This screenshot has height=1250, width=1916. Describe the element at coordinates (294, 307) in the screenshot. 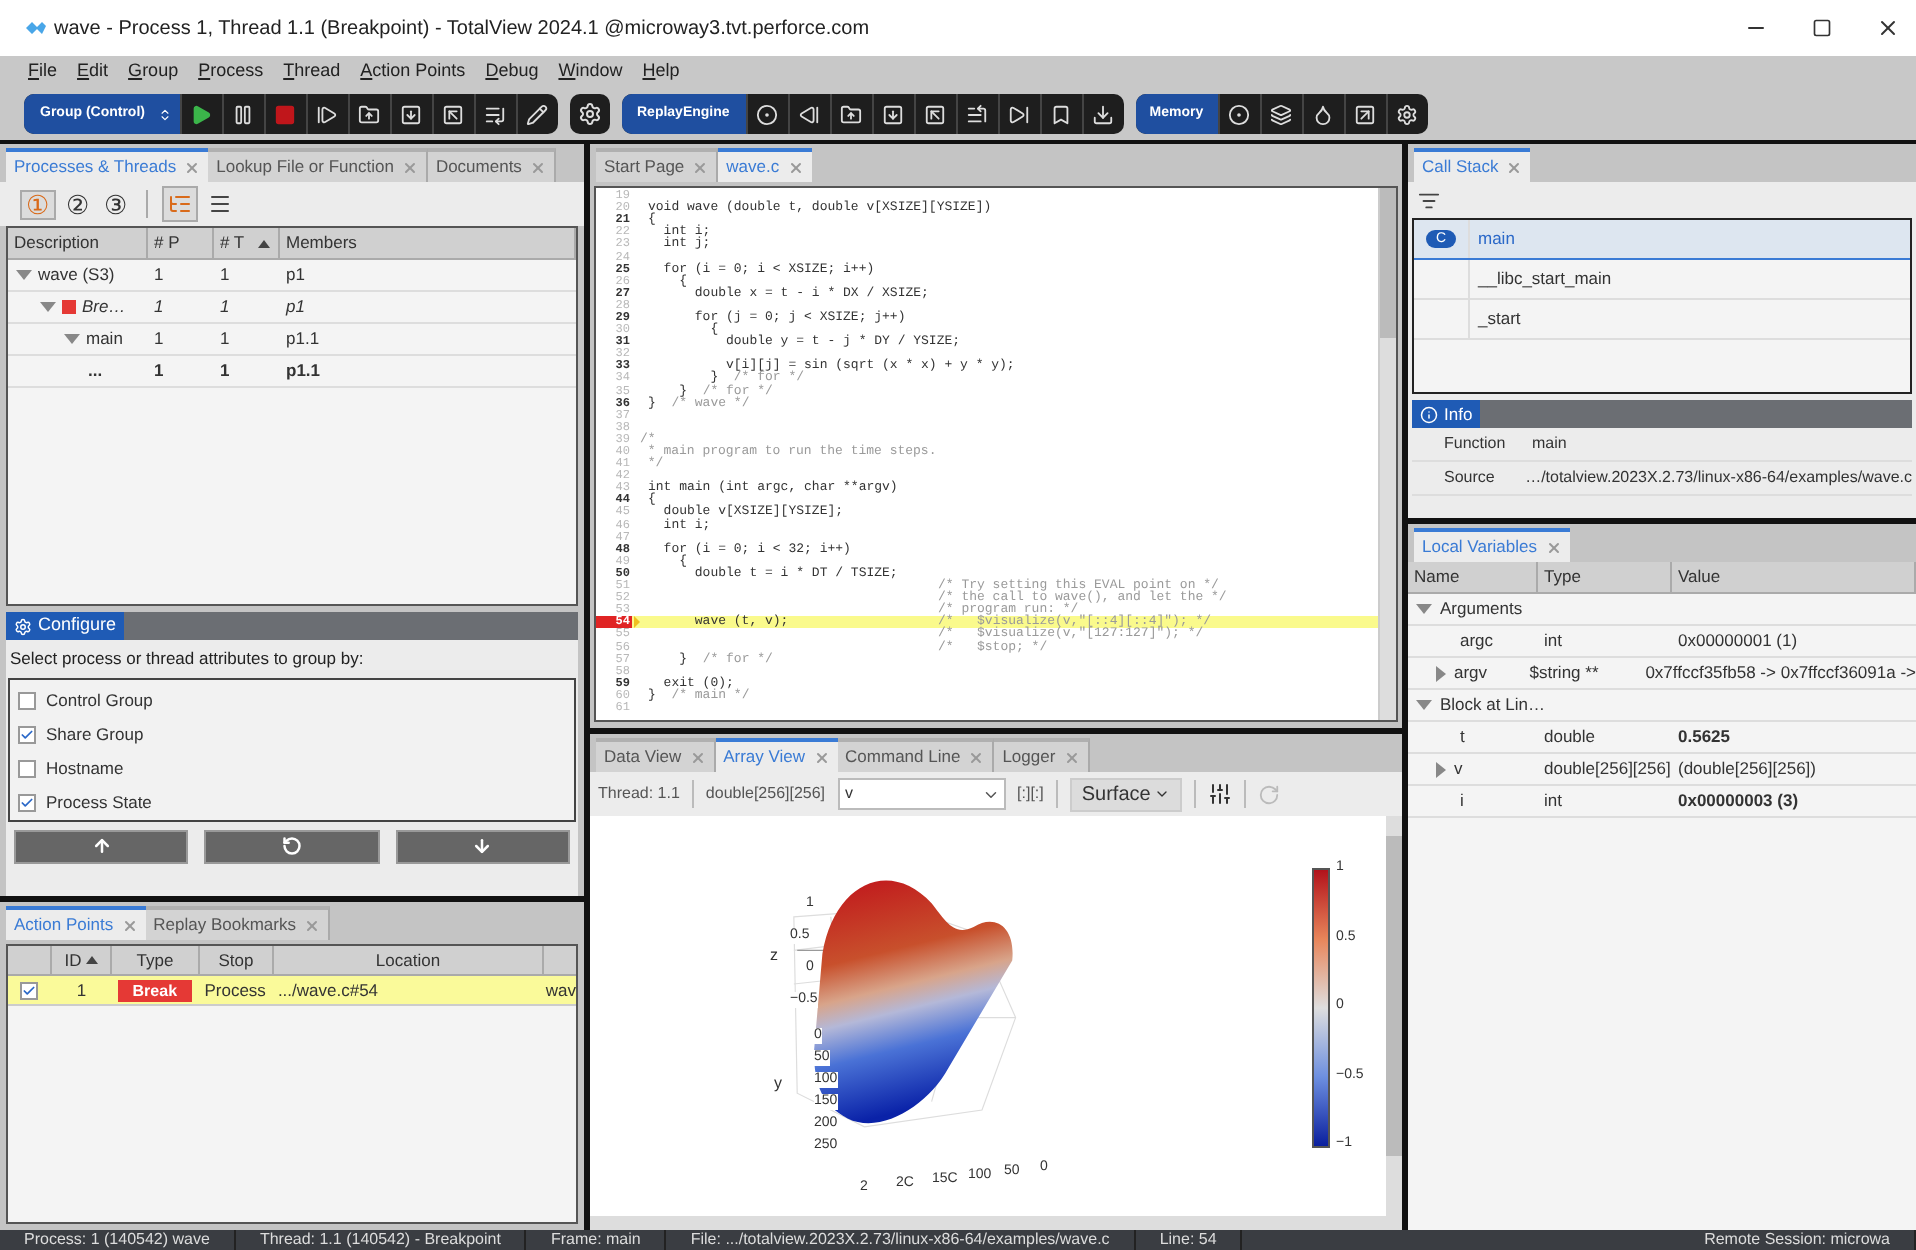

I see `table-cell-text: p1` at that location.